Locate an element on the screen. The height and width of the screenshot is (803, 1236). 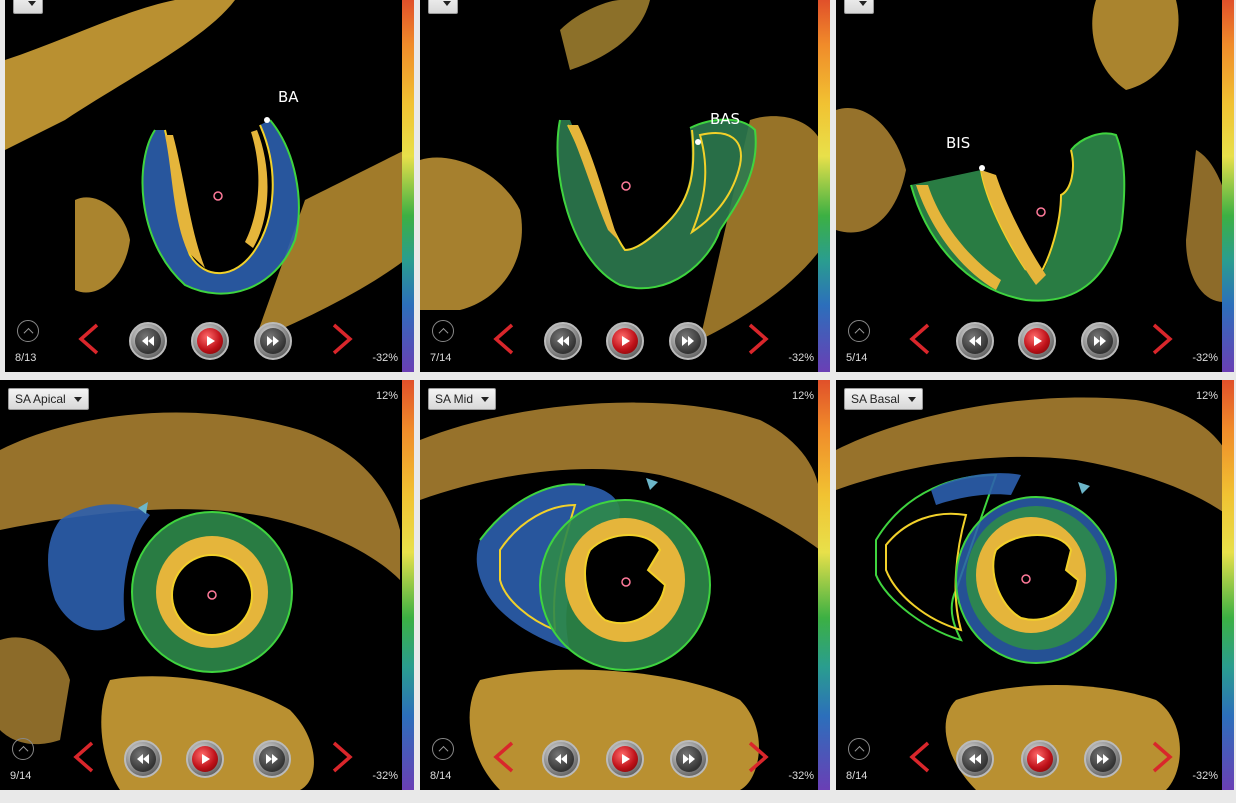
frame-counter: 5/14 is located at coordinates (857, 358).